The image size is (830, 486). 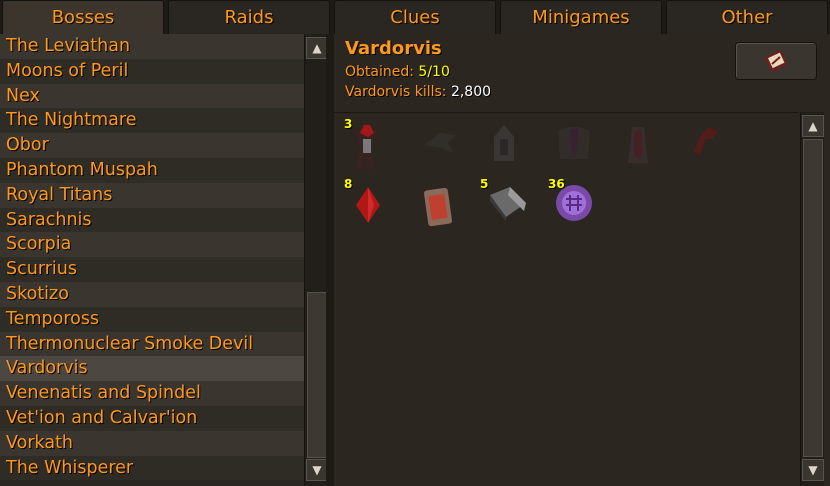 What do you see at coordinates (316, 260) in the screenshot?
I see `boss-list-scrollbar: ▲ ▼` at bounding box center [316, 260].